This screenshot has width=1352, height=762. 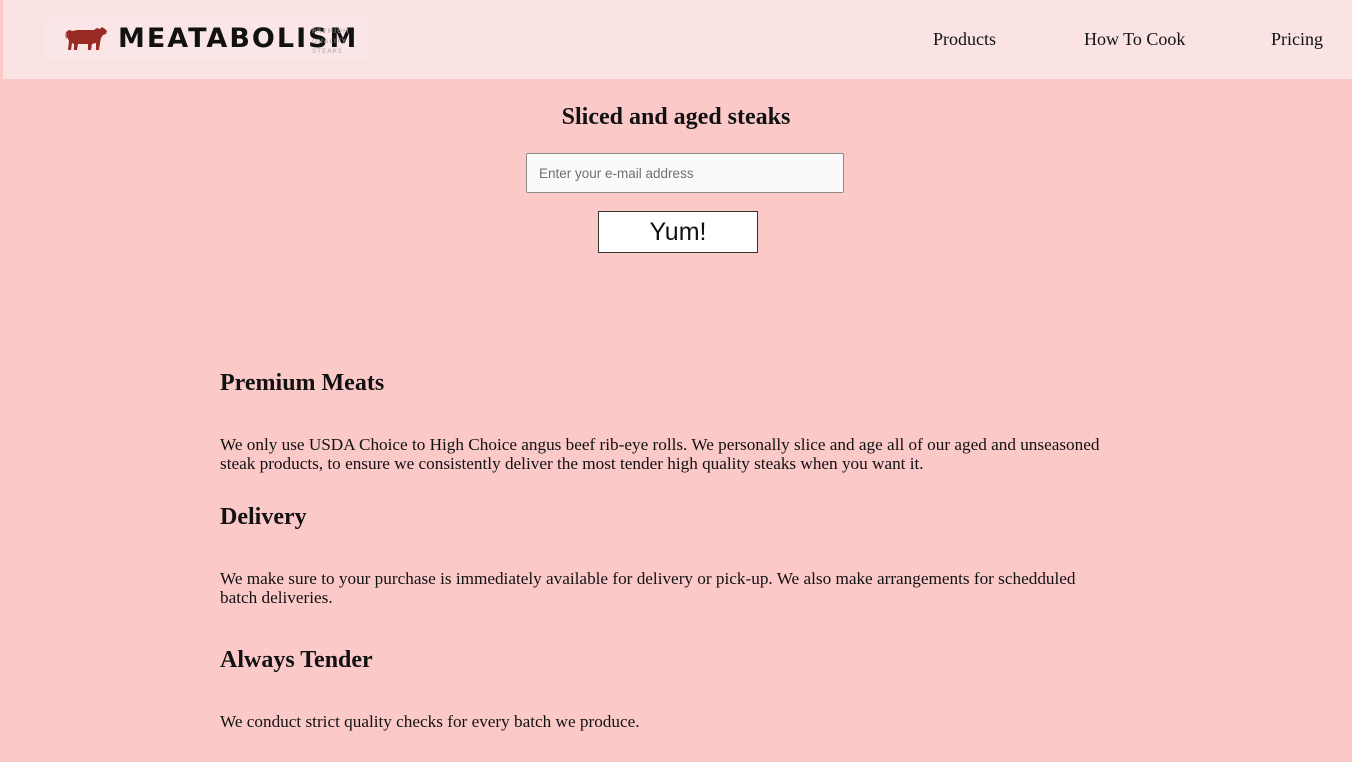 I want to click on brand-tagline: PREMIUM QUALITY STEAKS, so click(x=342, y=41).